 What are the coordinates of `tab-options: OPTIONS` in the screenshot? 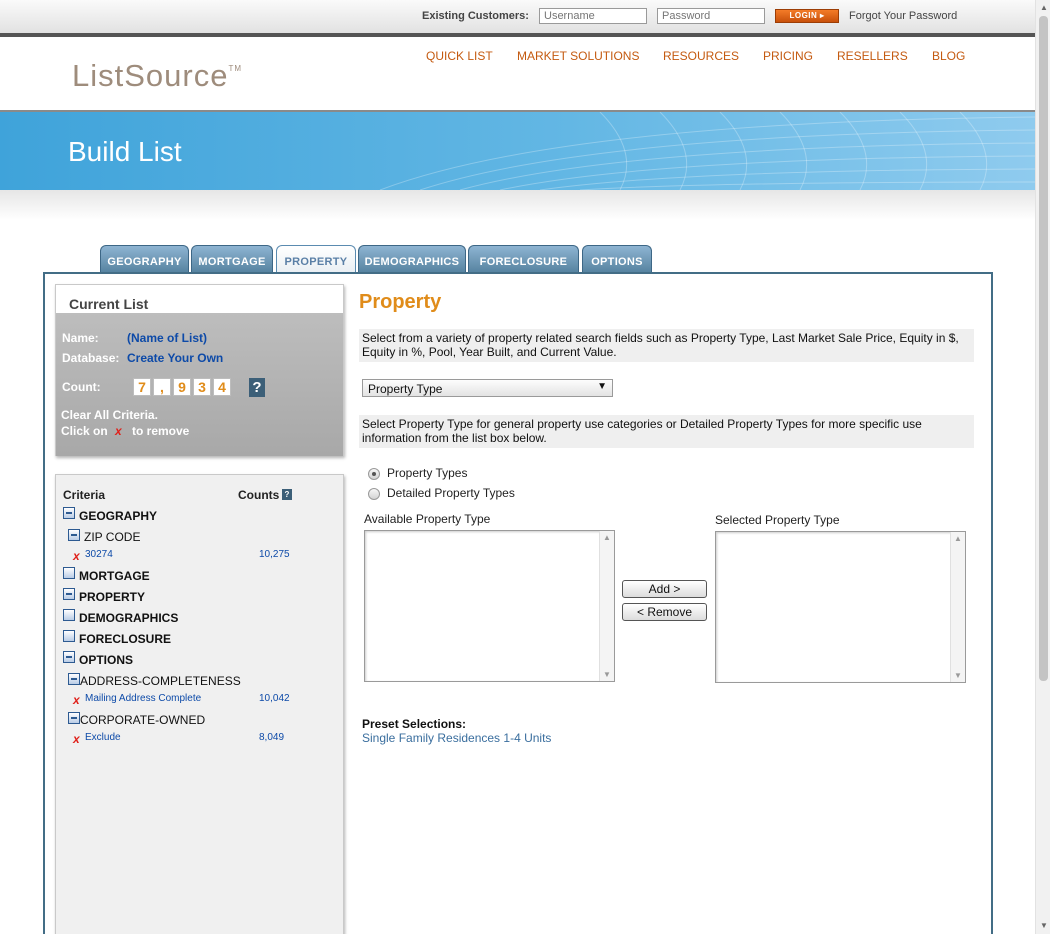 It's located at (617, 259).